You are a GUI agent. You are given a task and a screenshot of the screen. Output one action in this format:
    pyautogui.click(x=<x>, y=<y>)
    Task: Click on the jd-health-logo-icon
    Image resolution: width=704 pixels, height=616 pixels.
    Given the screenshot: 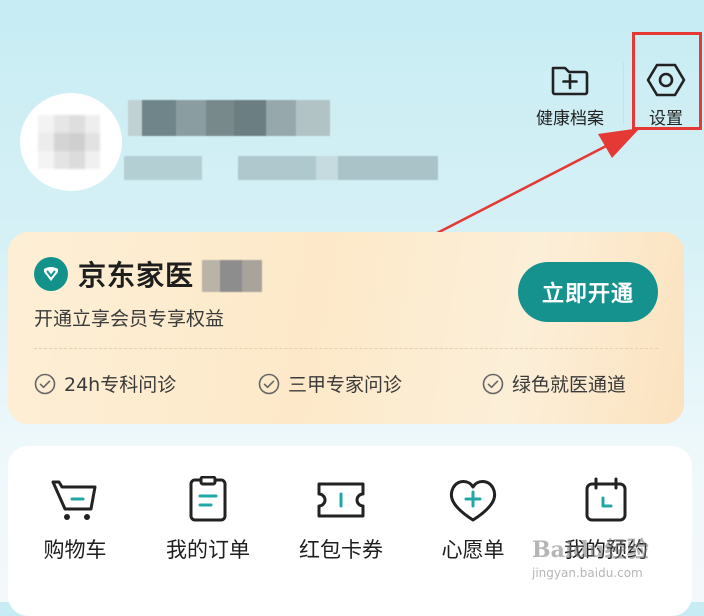 What is the action you would take?
    pyautogui.click(x=51, y=274)
    